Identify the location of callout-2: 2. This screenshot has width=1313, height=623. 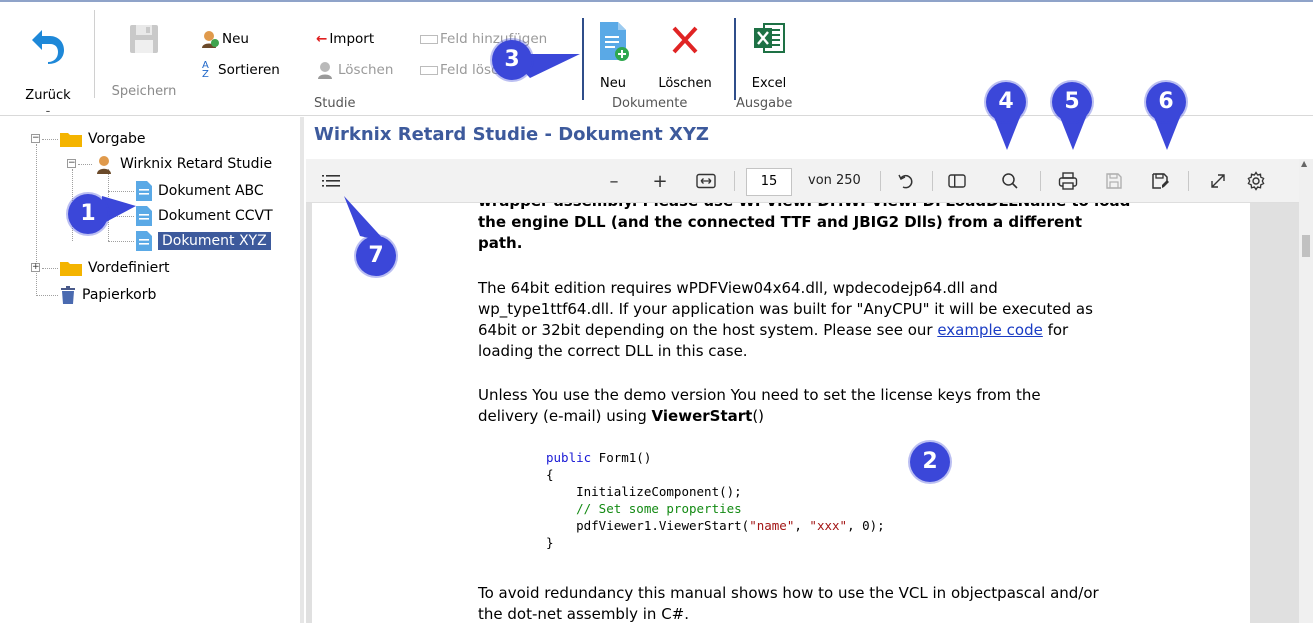
(930, 462).